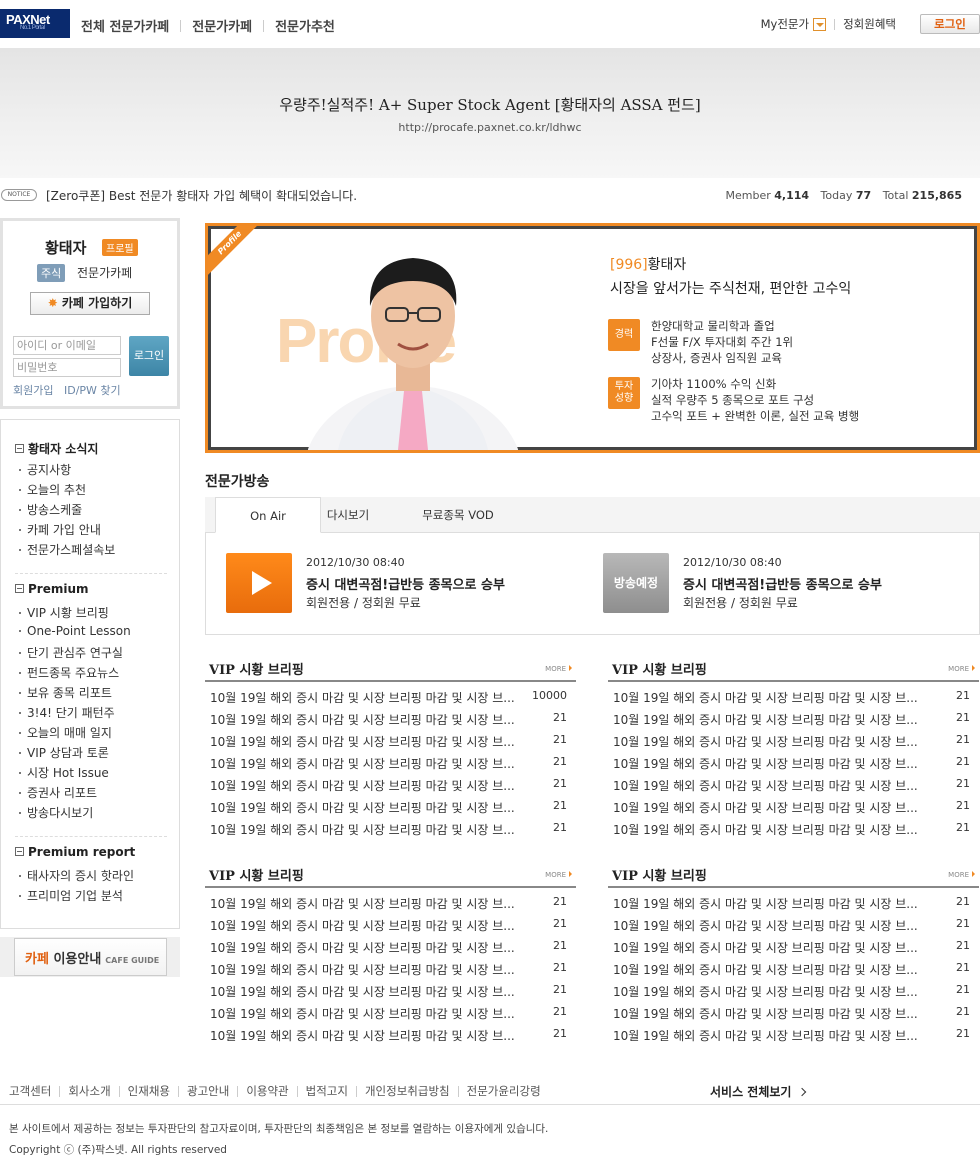 The height and width of the screenshot is (1176, 980). Describe the element at coordinates (71, 895) in the screenshot. I see `sidebar-item-company-analysis: 프리미엄 기업 분석` at that location.